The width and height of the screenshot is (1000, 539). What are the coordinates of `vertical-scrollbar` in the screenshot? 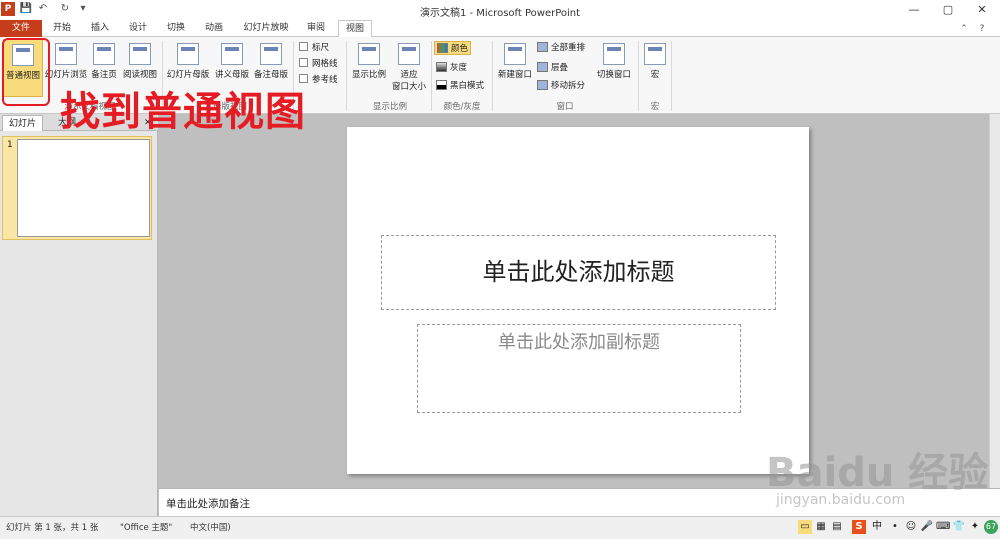 It's located at (994, 301).